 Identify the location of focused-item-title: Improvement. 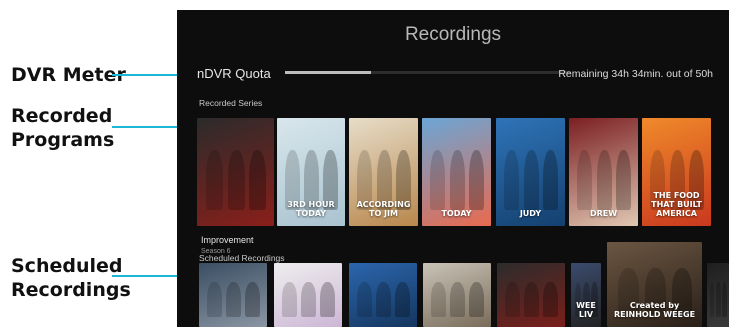
(227, 240).